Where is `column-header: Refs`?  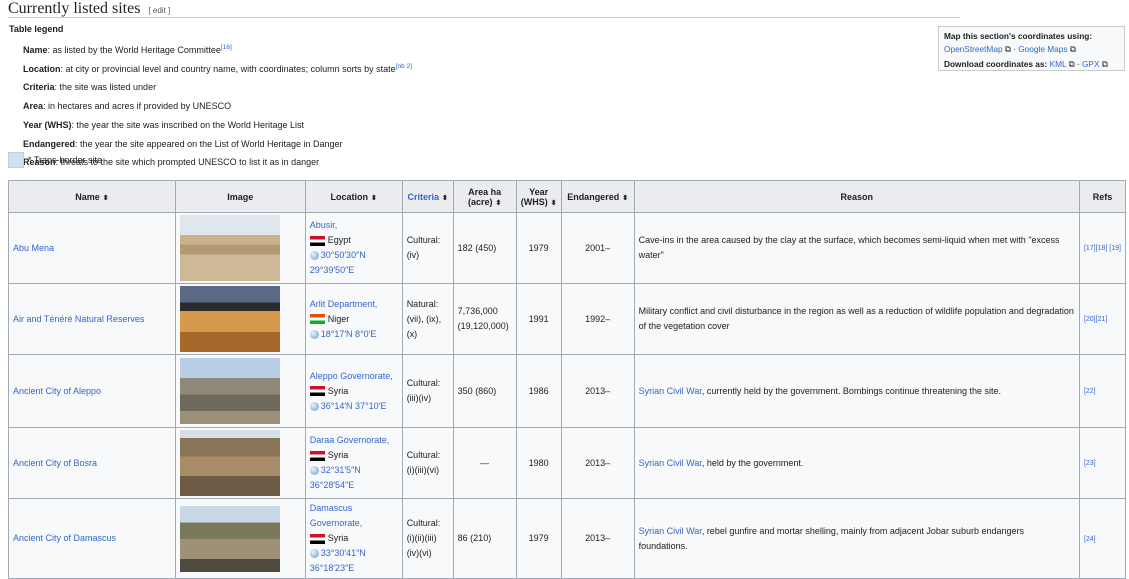
column-header: Refs is located at coordinates (1102, 196).